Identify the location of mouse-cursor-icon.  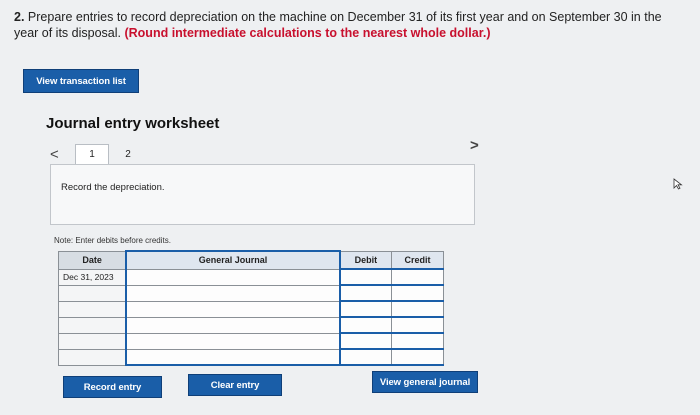
(678, 184).